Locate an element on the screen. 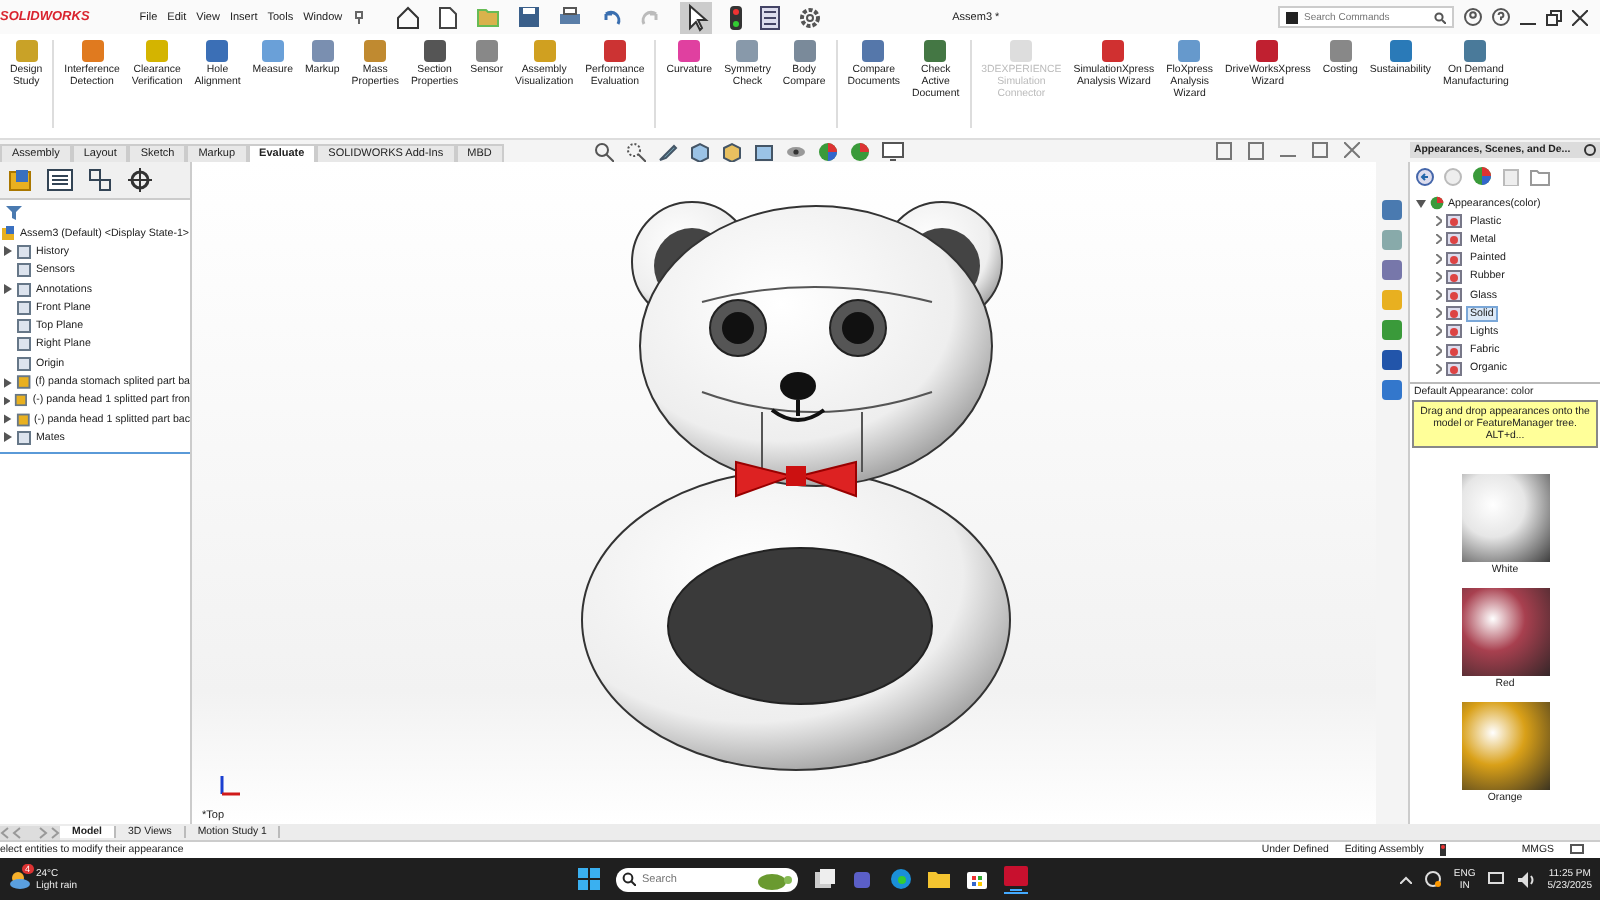  browser-icon is located at coordinates (901, 879).